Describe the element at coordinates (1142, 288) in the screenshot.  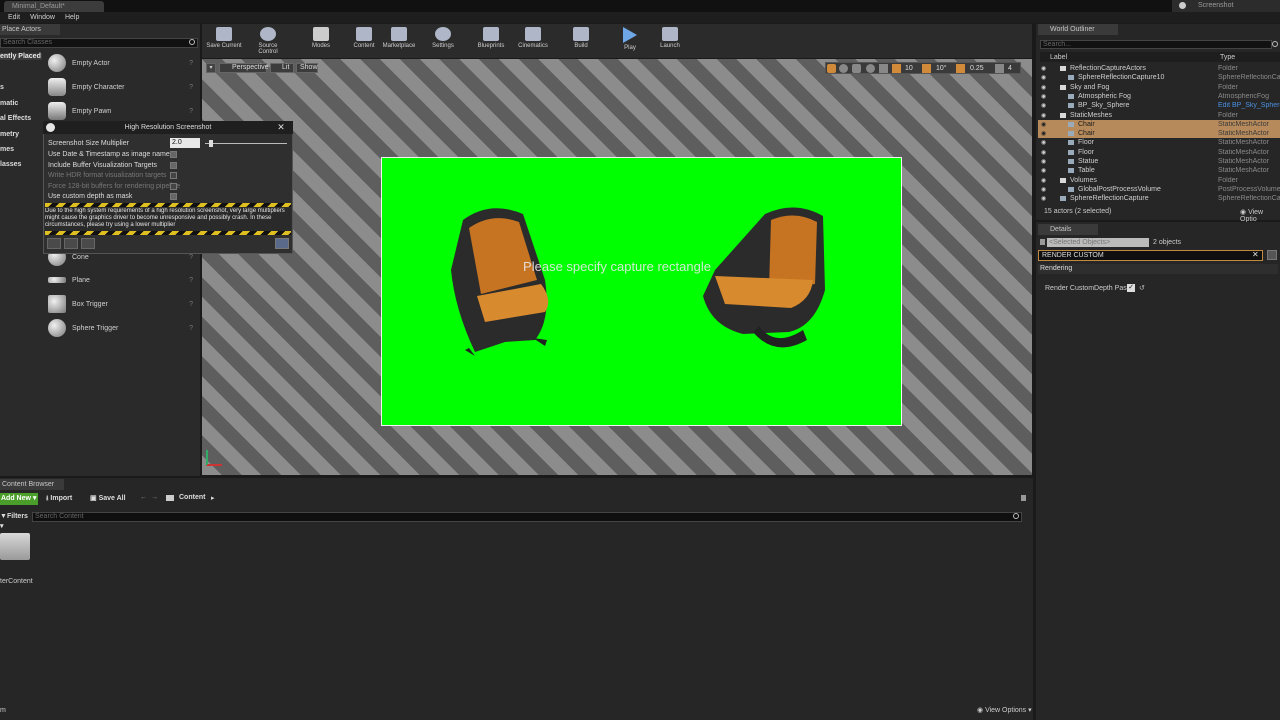
I see `reset-to-default-icon: ↺` at that location.